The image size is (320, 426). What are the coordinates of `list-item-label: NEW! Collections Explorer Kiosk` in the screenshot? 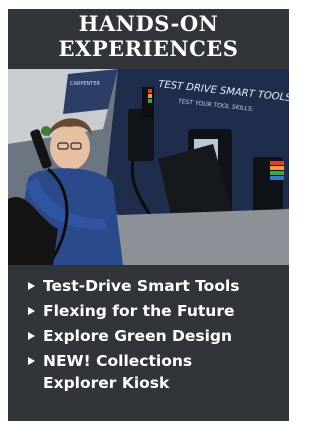 It's located at (117, 372).